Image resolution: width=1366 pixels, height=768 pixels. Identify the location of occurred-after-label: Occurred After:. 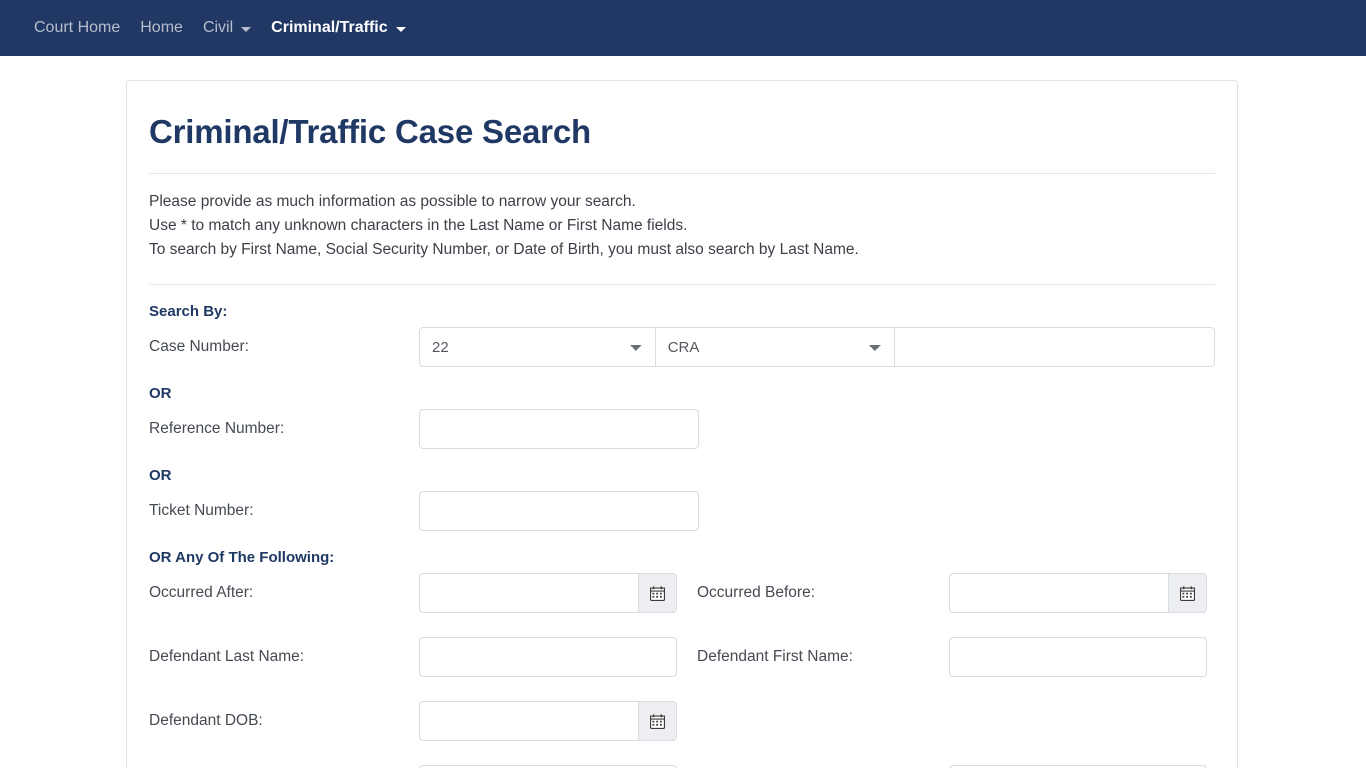
(201, 592).